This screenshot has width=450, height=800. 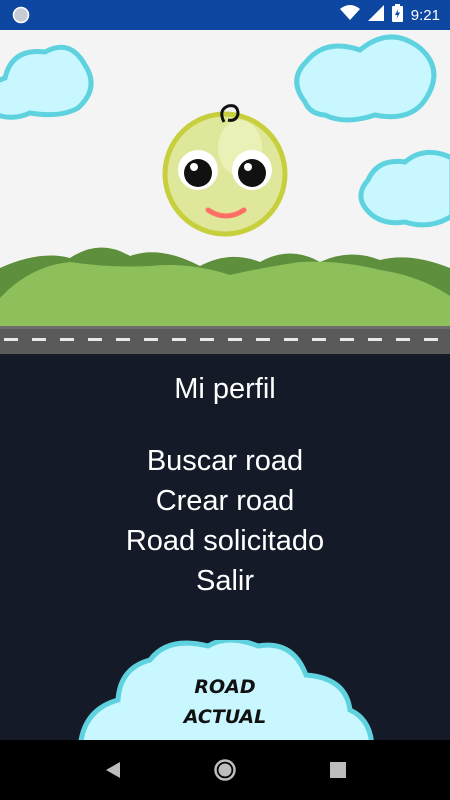 I want to click on current-road-label-line2: ACTUAL, so click(x=225, y=717).